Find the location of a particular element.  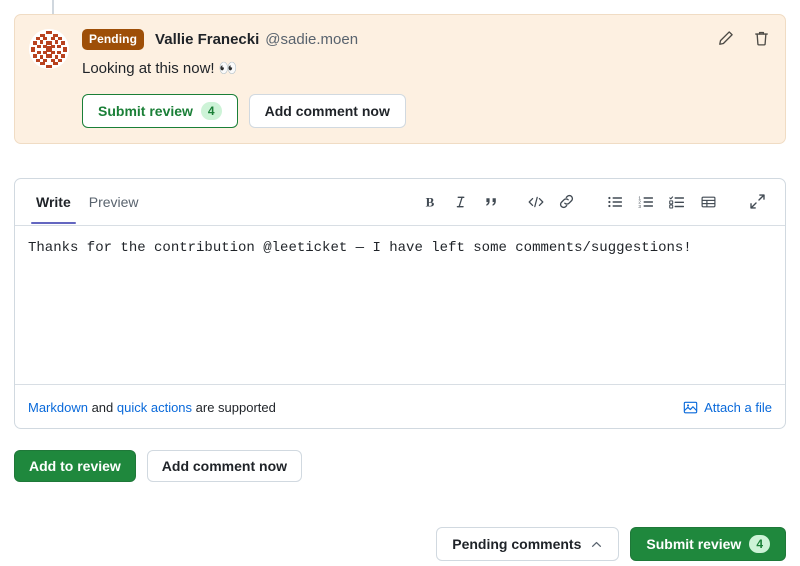

add-comment-now-button: Add comment now is located at coordinates (224, 466).